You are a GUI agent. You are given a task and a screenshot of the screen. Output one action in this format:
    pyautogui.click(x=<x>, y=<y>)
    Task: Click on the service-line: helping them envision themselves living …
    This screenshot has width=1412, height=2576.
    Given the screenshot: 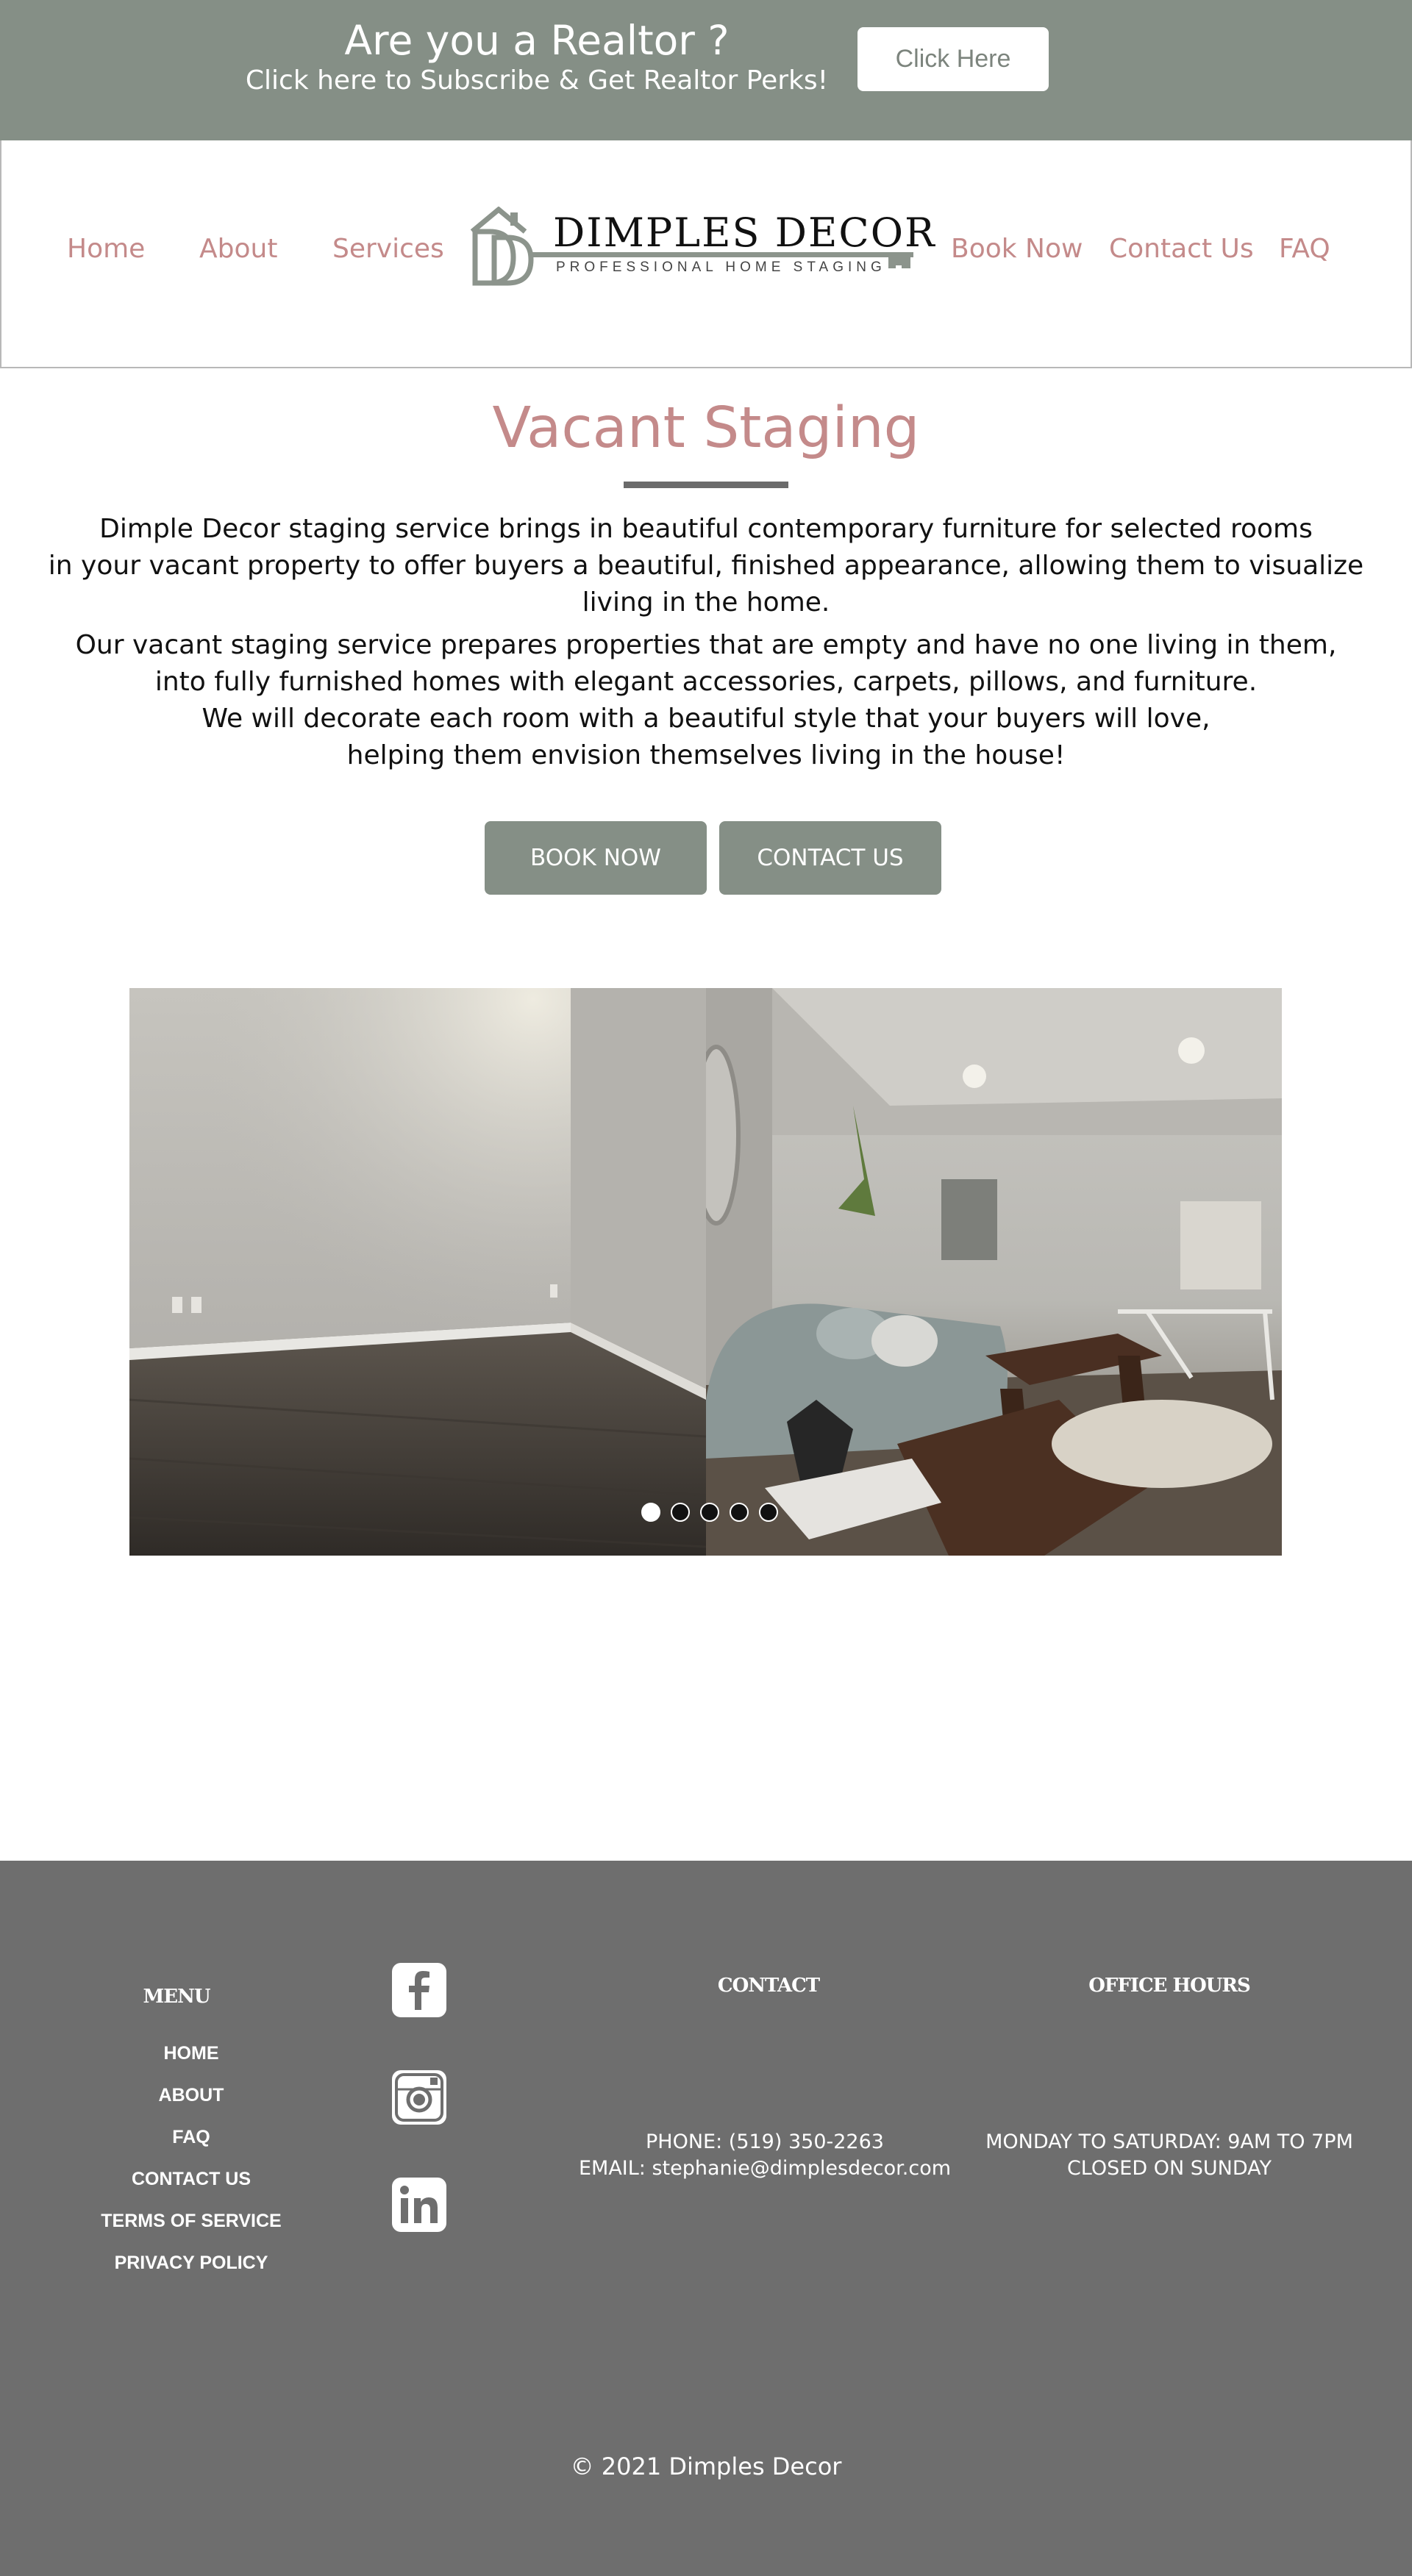 What is the action you would take?
    pyautogui.click(x=706, y=755)
    